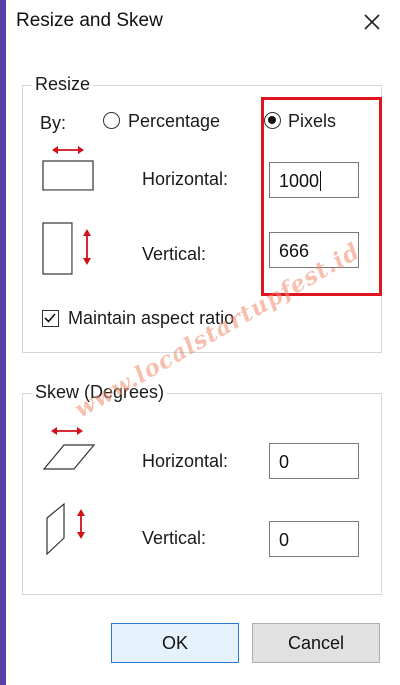 Image resolution: width=400 pixels, height=685 pixels. I want to click on skew-horizontal-icon, so click(69, 448).